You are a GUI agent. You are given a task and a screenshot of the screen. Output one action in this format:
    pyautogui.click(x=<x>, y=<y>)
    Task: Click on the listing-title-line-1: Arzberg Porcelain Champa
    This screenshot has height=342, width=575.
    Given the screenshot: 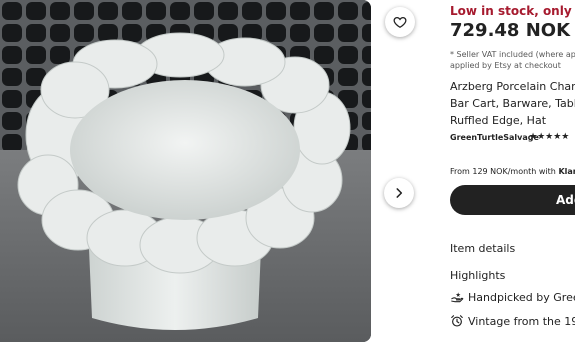 What is the action you would take?
    pyautogui.click(x=512, y=86)
    